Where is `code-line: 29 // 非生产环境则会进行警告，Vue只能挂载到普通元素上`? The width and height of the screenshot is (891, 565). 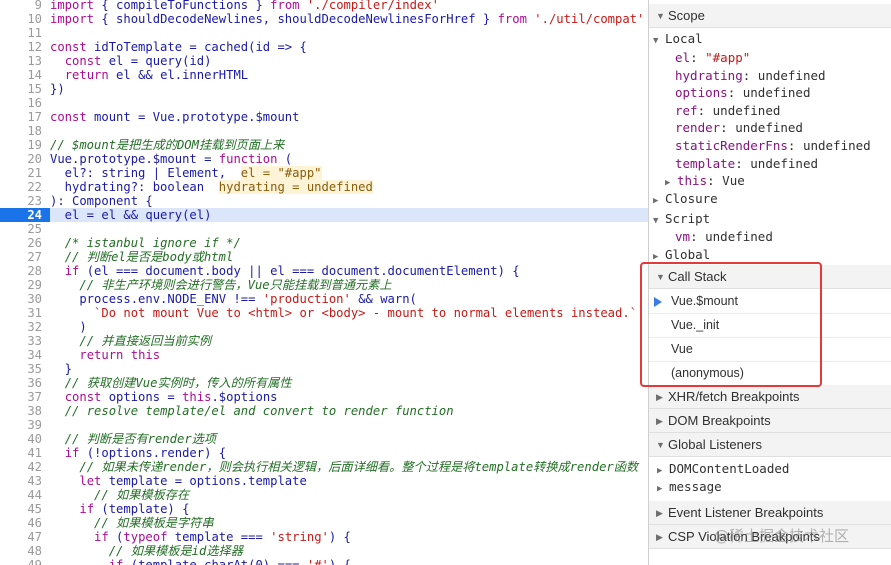 code-line: 29 // 非生产环境则会进行警告，Vue只能挂载到普通元素上 is located at coordinates (324, 285).